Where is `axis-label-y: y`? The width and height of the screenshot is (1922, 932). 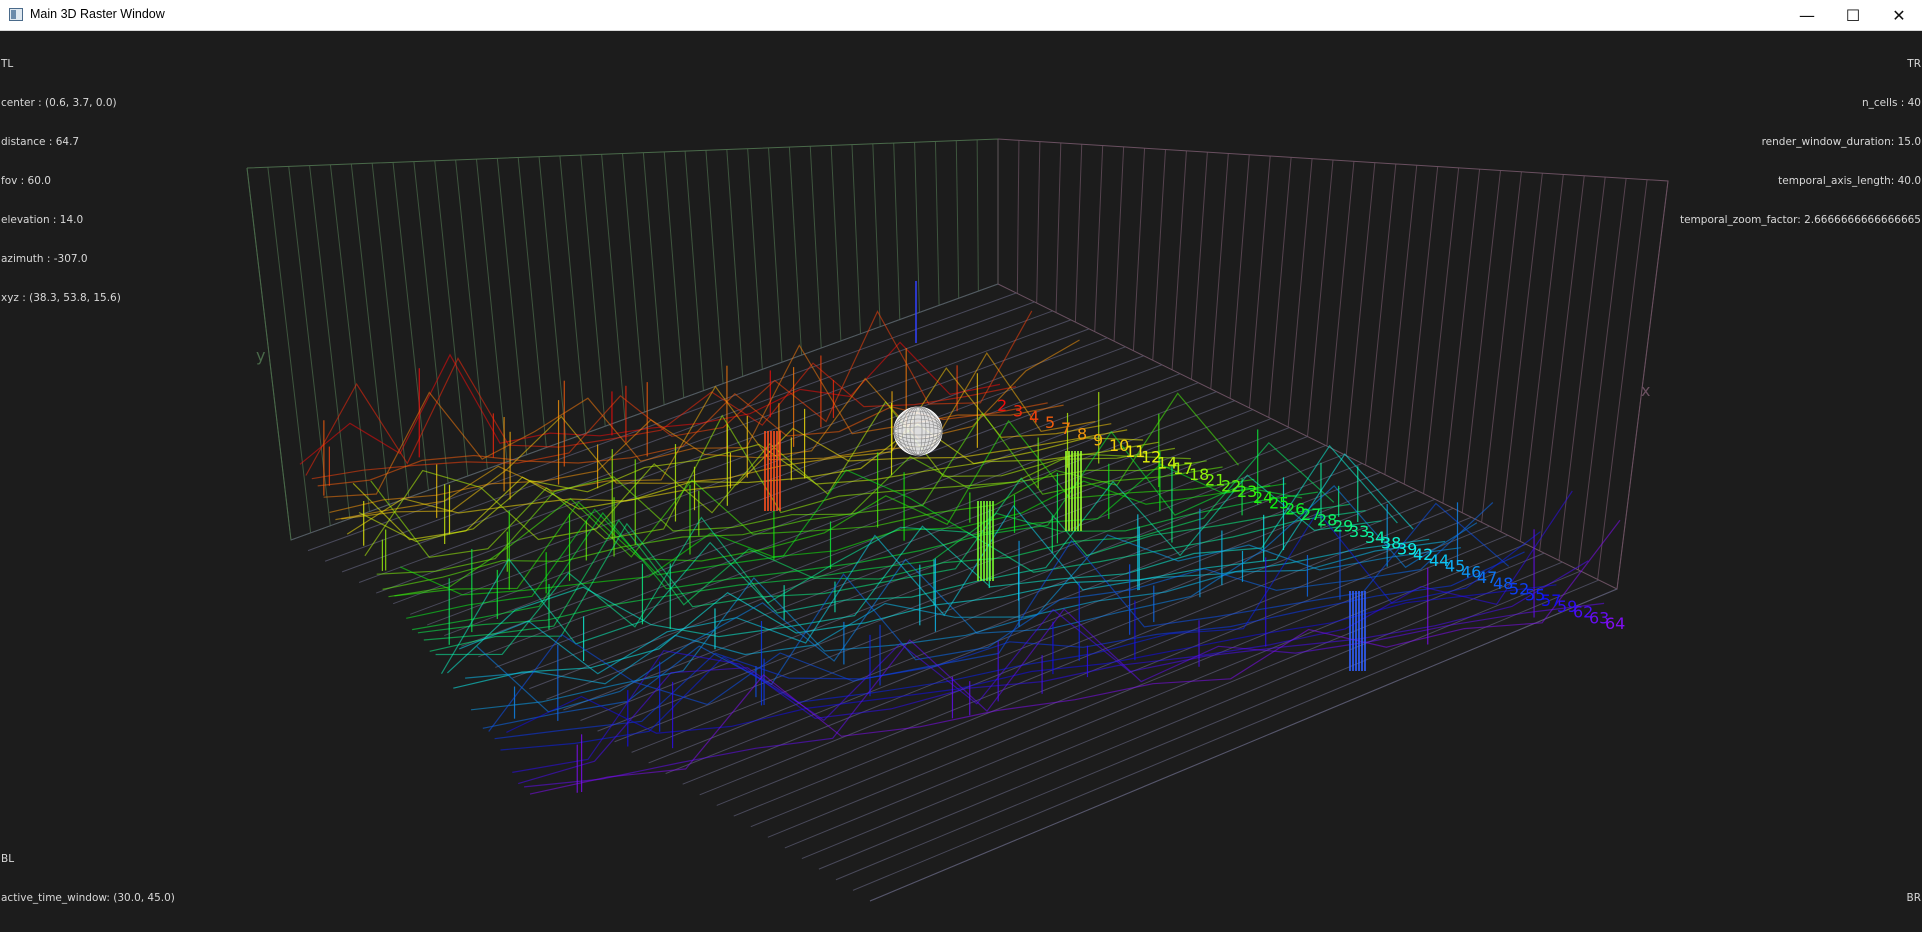
axis-label-y: y is located at coordinates (260, 355).